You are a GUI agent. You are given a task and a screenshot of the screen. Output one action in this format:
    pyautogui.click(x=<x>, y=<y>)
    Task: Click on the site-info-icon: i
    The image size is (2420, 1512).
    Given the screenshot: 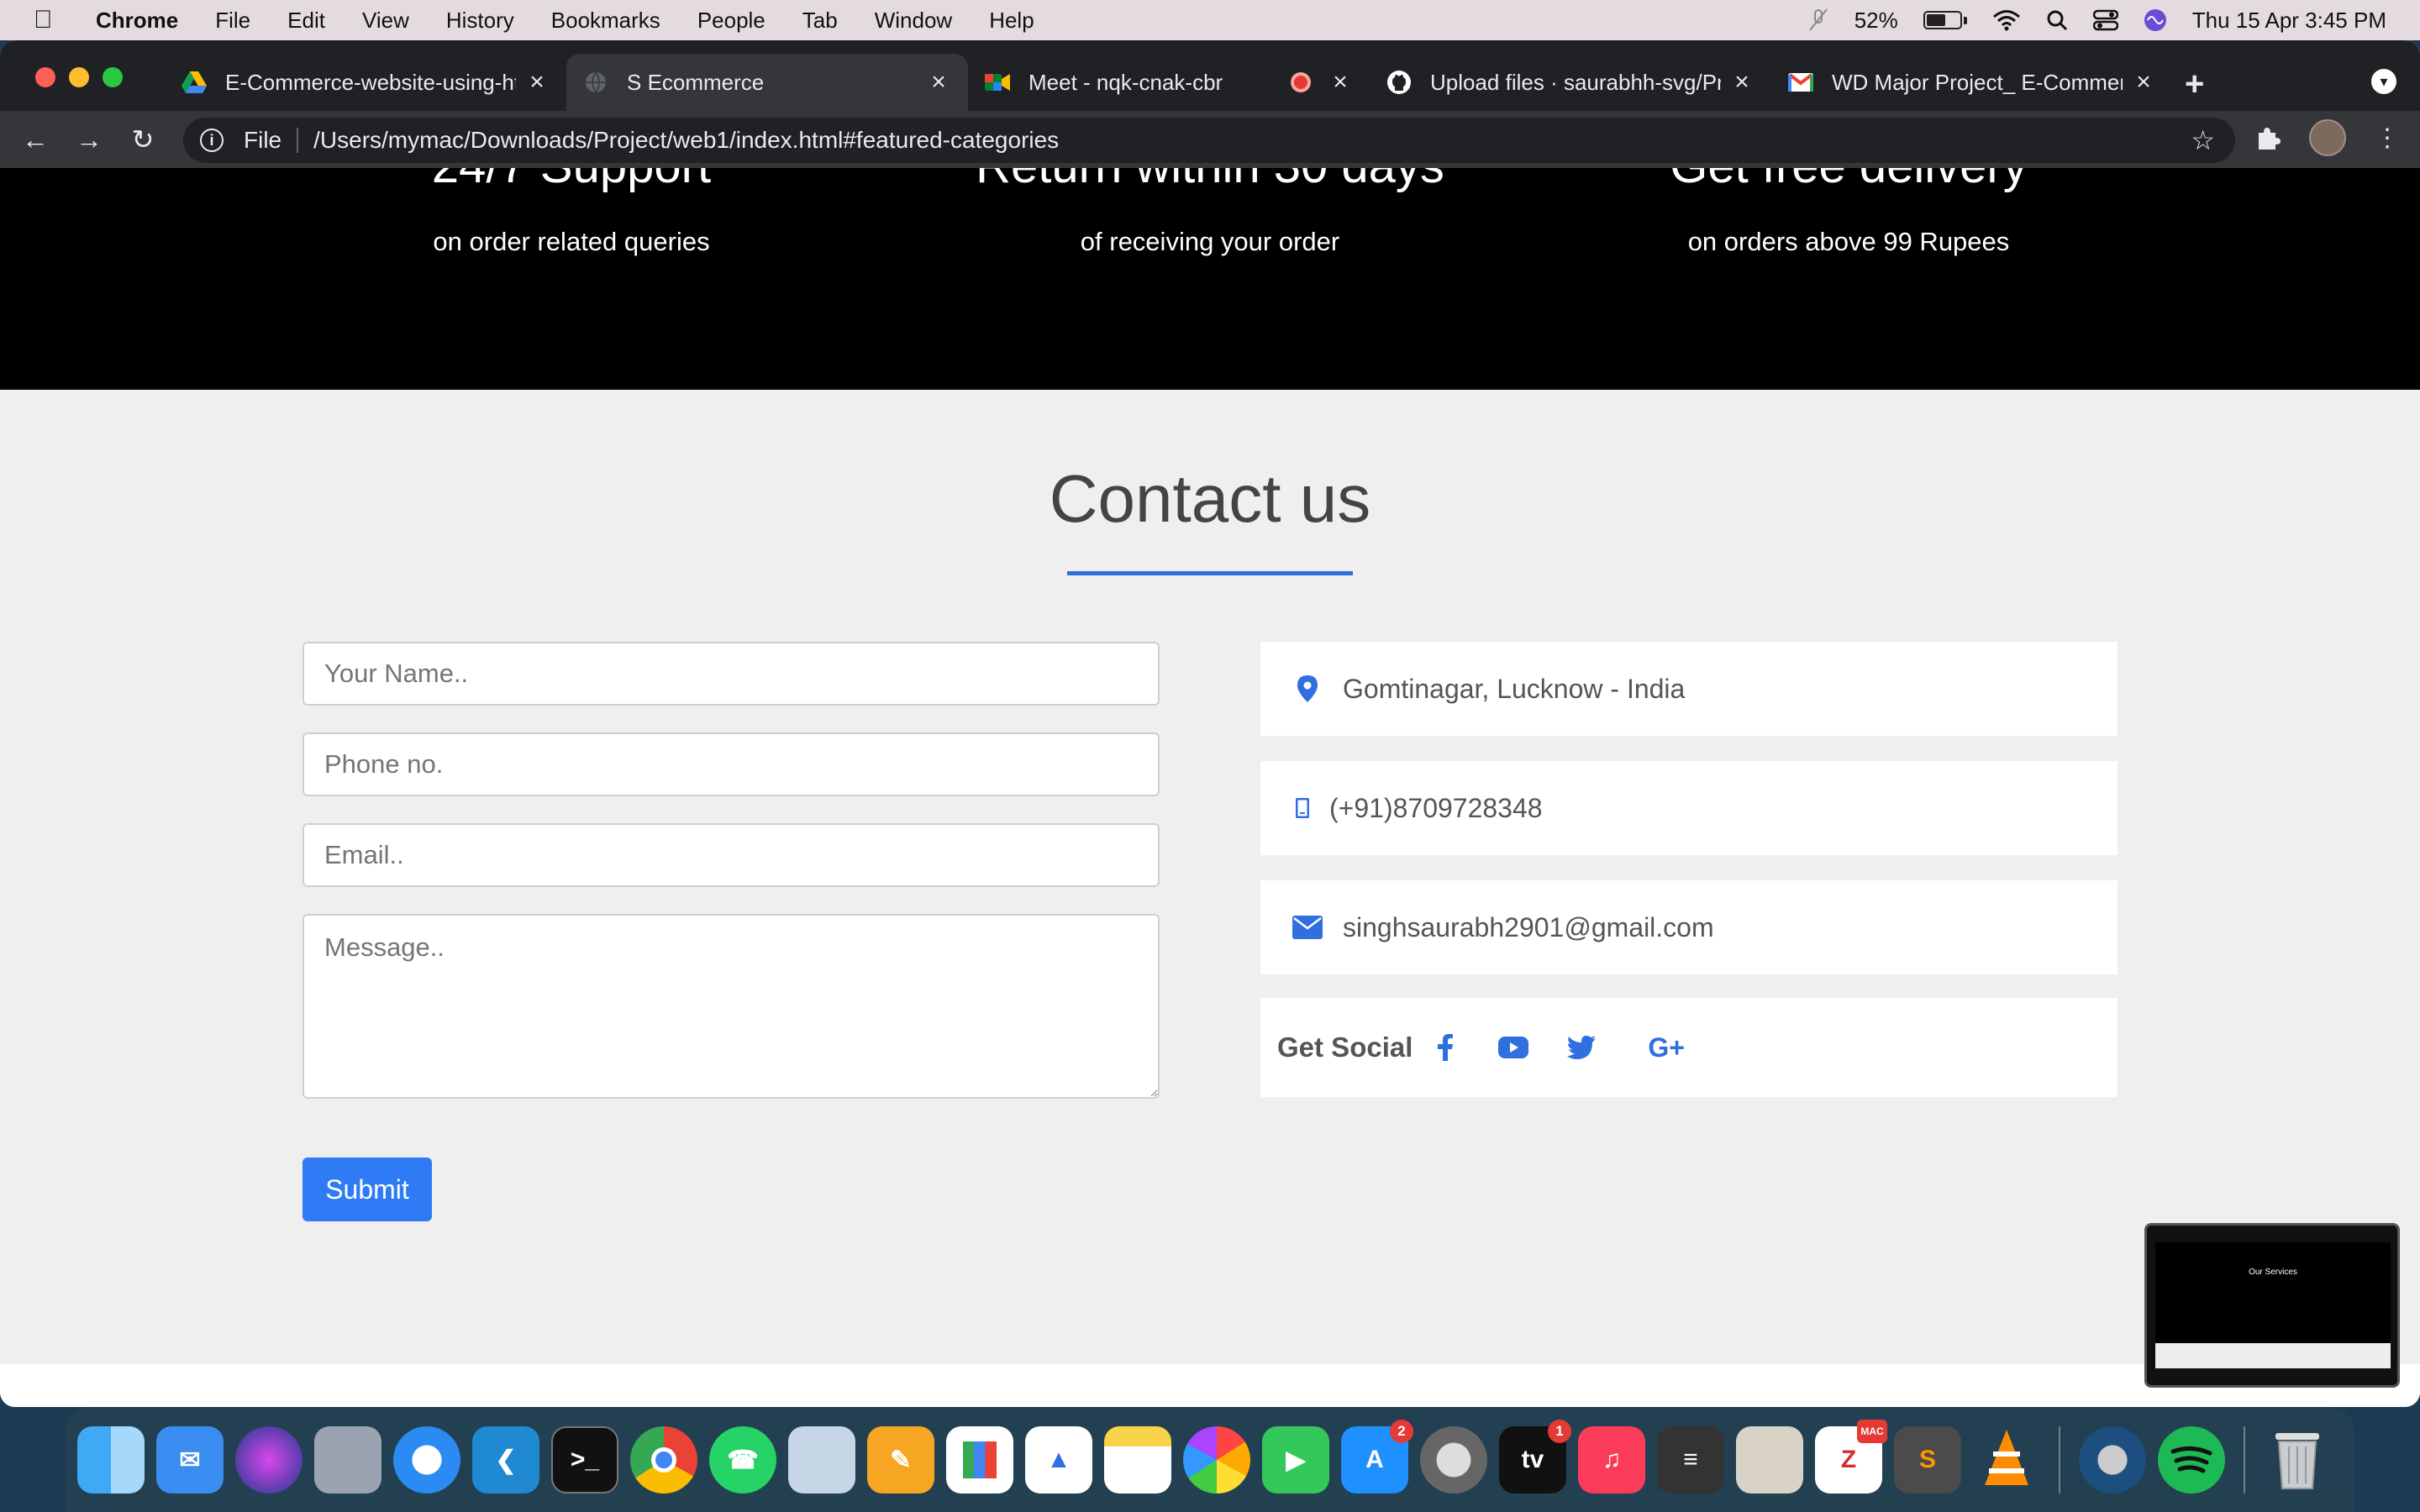 What is the action you would take?
    pyautogui.click(x=212, y=140)
    